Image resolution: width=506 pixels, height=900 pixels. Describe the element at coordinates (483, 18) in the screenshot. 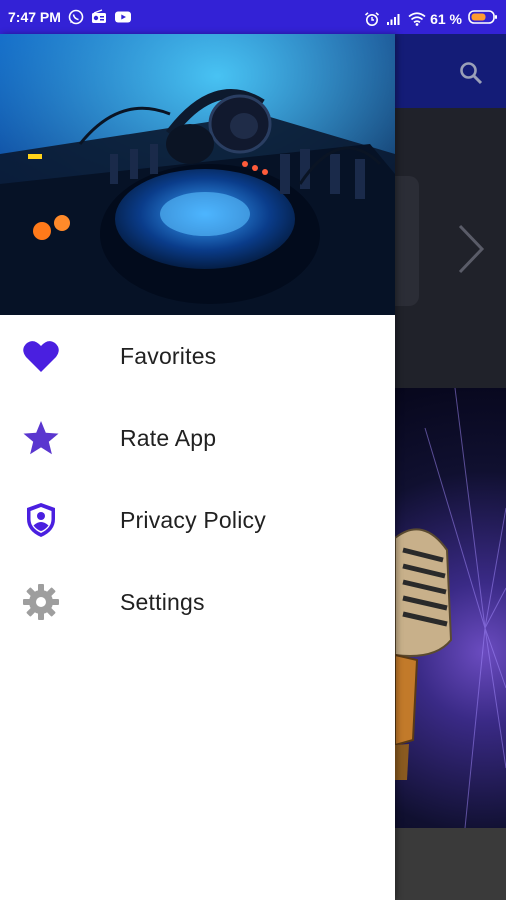

I see `battery-icon` at that location.